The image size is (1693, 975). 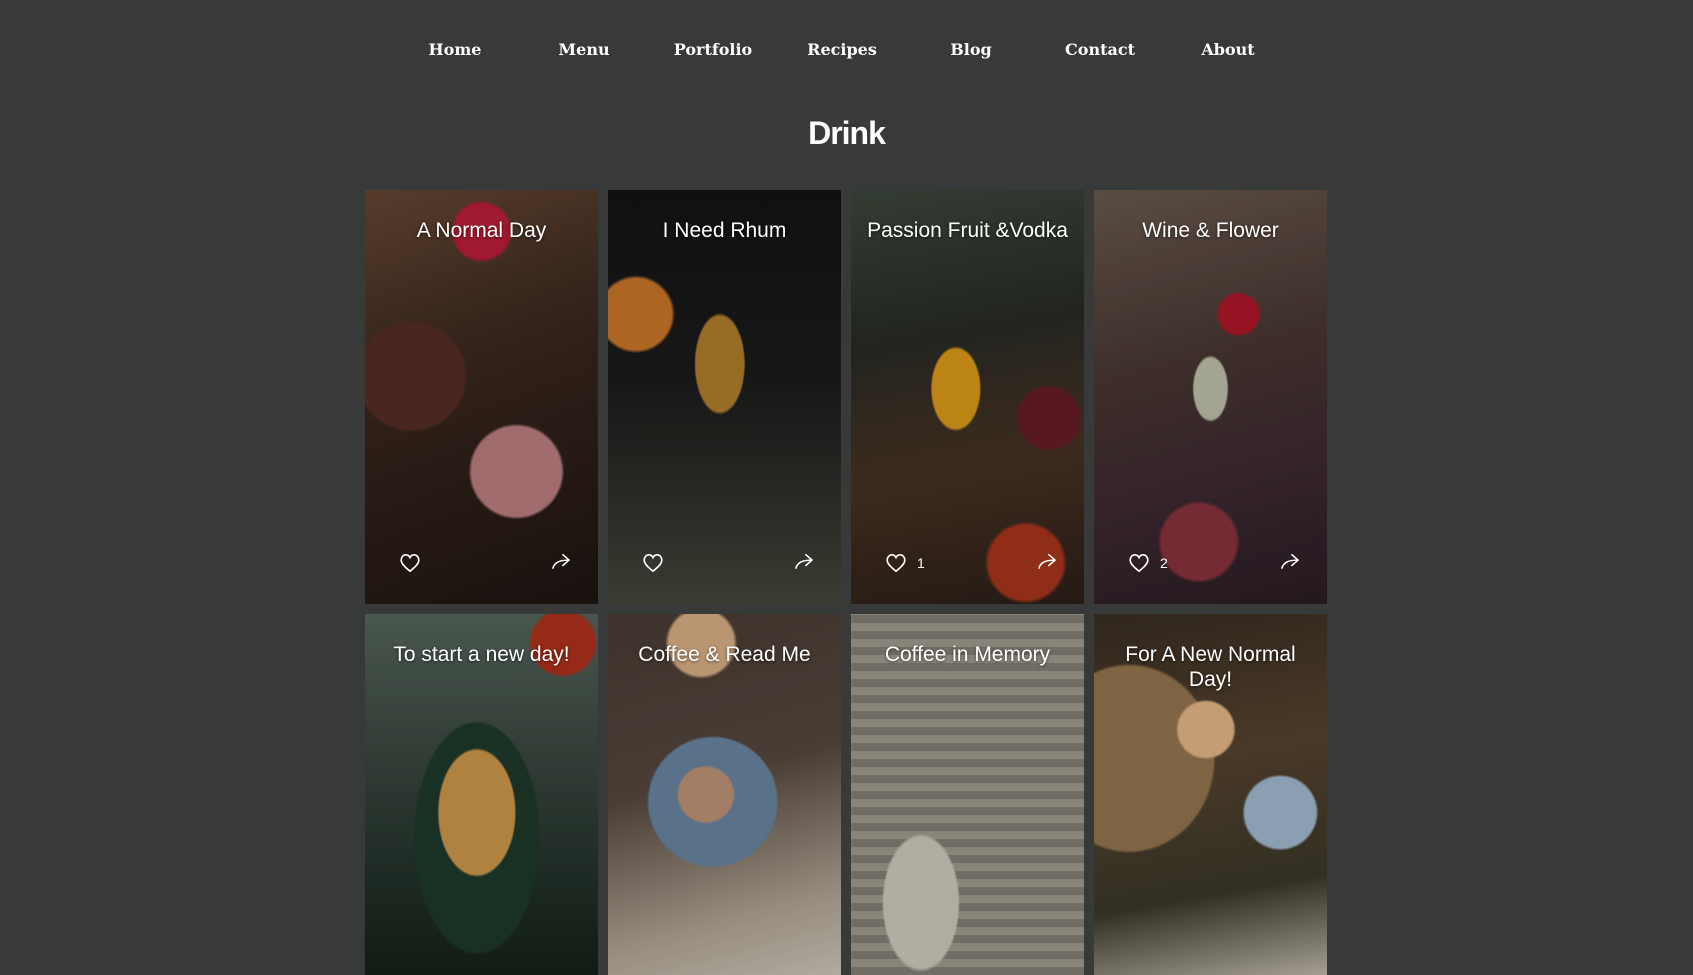 What do you see at coordinates (847, 133) in the screenshot?
I see `page-title: Drink` at bounding box center [847, 133].